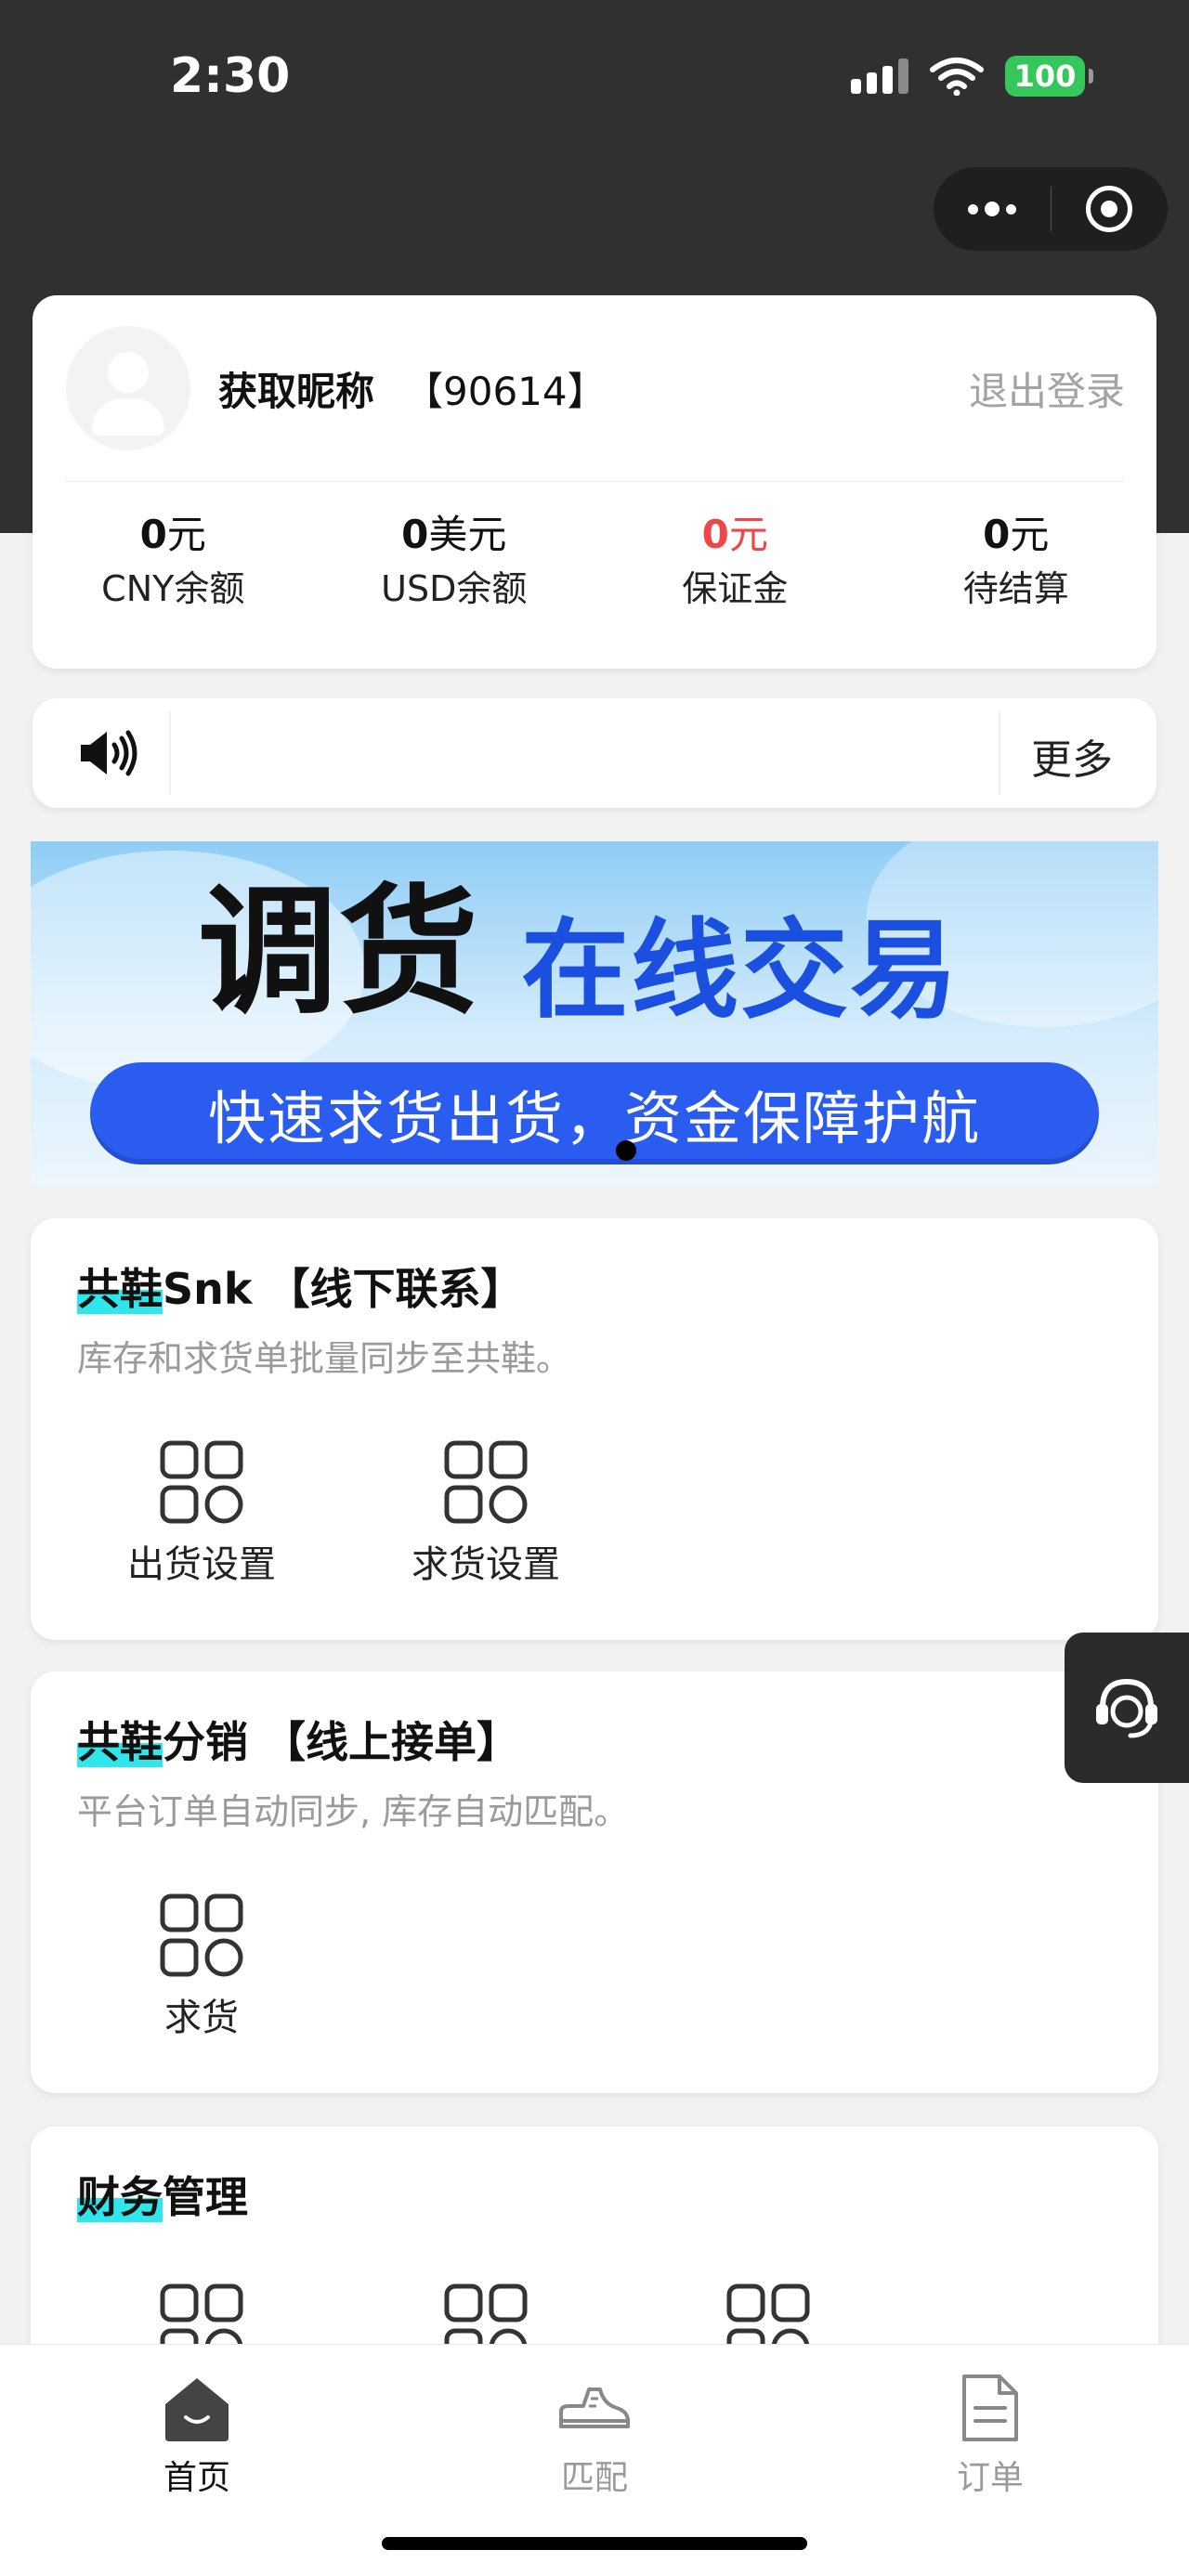 The height and width of the screenshot is (2576, 1189). What do you see at coordinates (594, 1118) in the screenshot?
I see `banner-subtitle: 快速求货出货，资金保障护航` at bounding box center [594, 1118].